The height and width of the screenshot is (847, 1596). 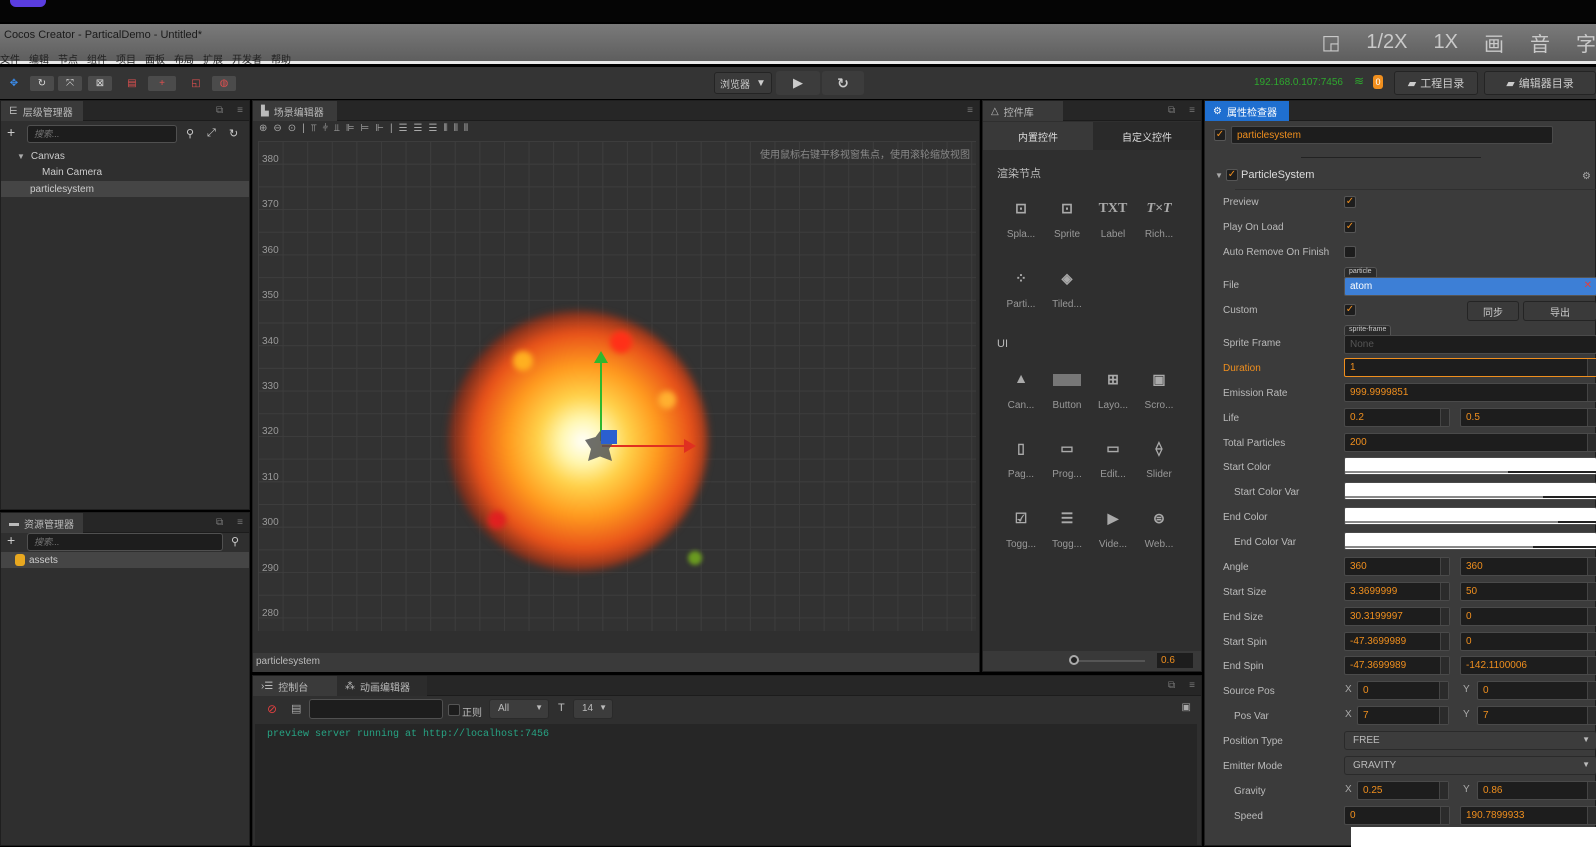 I want to click on menu-component: 组件, so click(x=97, y=58).